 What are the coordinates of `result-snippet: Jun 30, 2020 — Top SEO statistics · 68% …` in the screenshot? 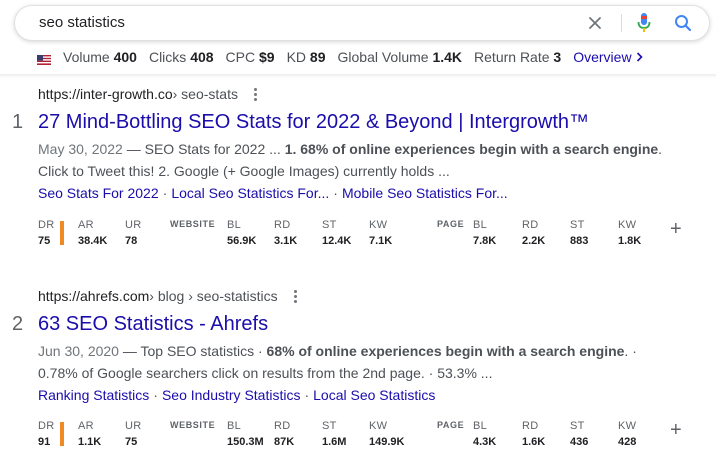 It's located at (337, 362).